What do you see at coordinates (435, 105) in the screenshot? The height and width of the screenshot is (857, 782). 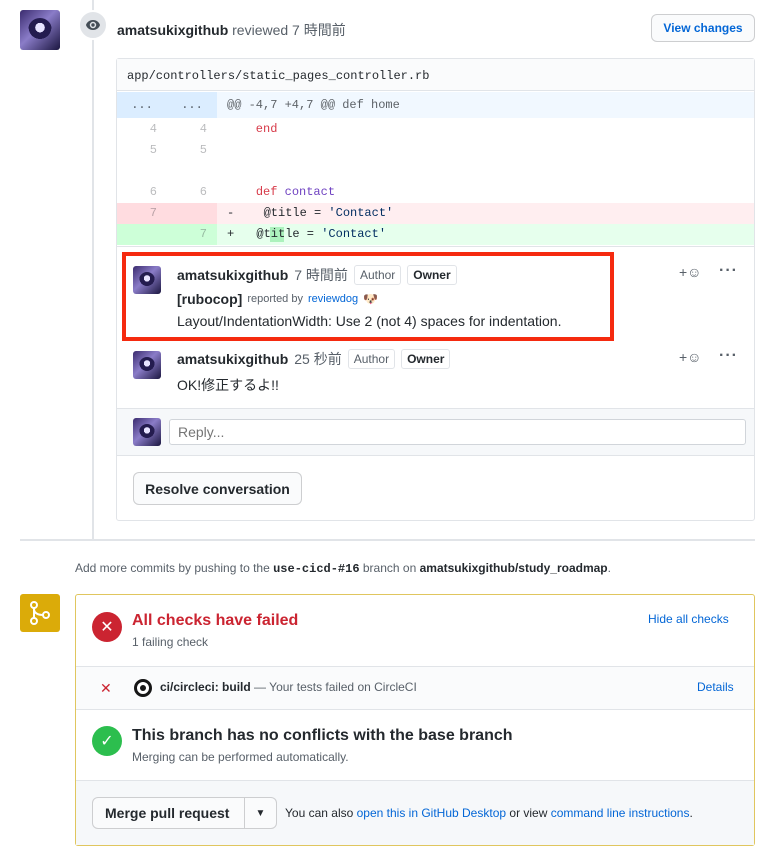 I see `hunk-header-row: ... ... @@ -4,7 +4,7 @@ def home` at bounding box center [435, 105].